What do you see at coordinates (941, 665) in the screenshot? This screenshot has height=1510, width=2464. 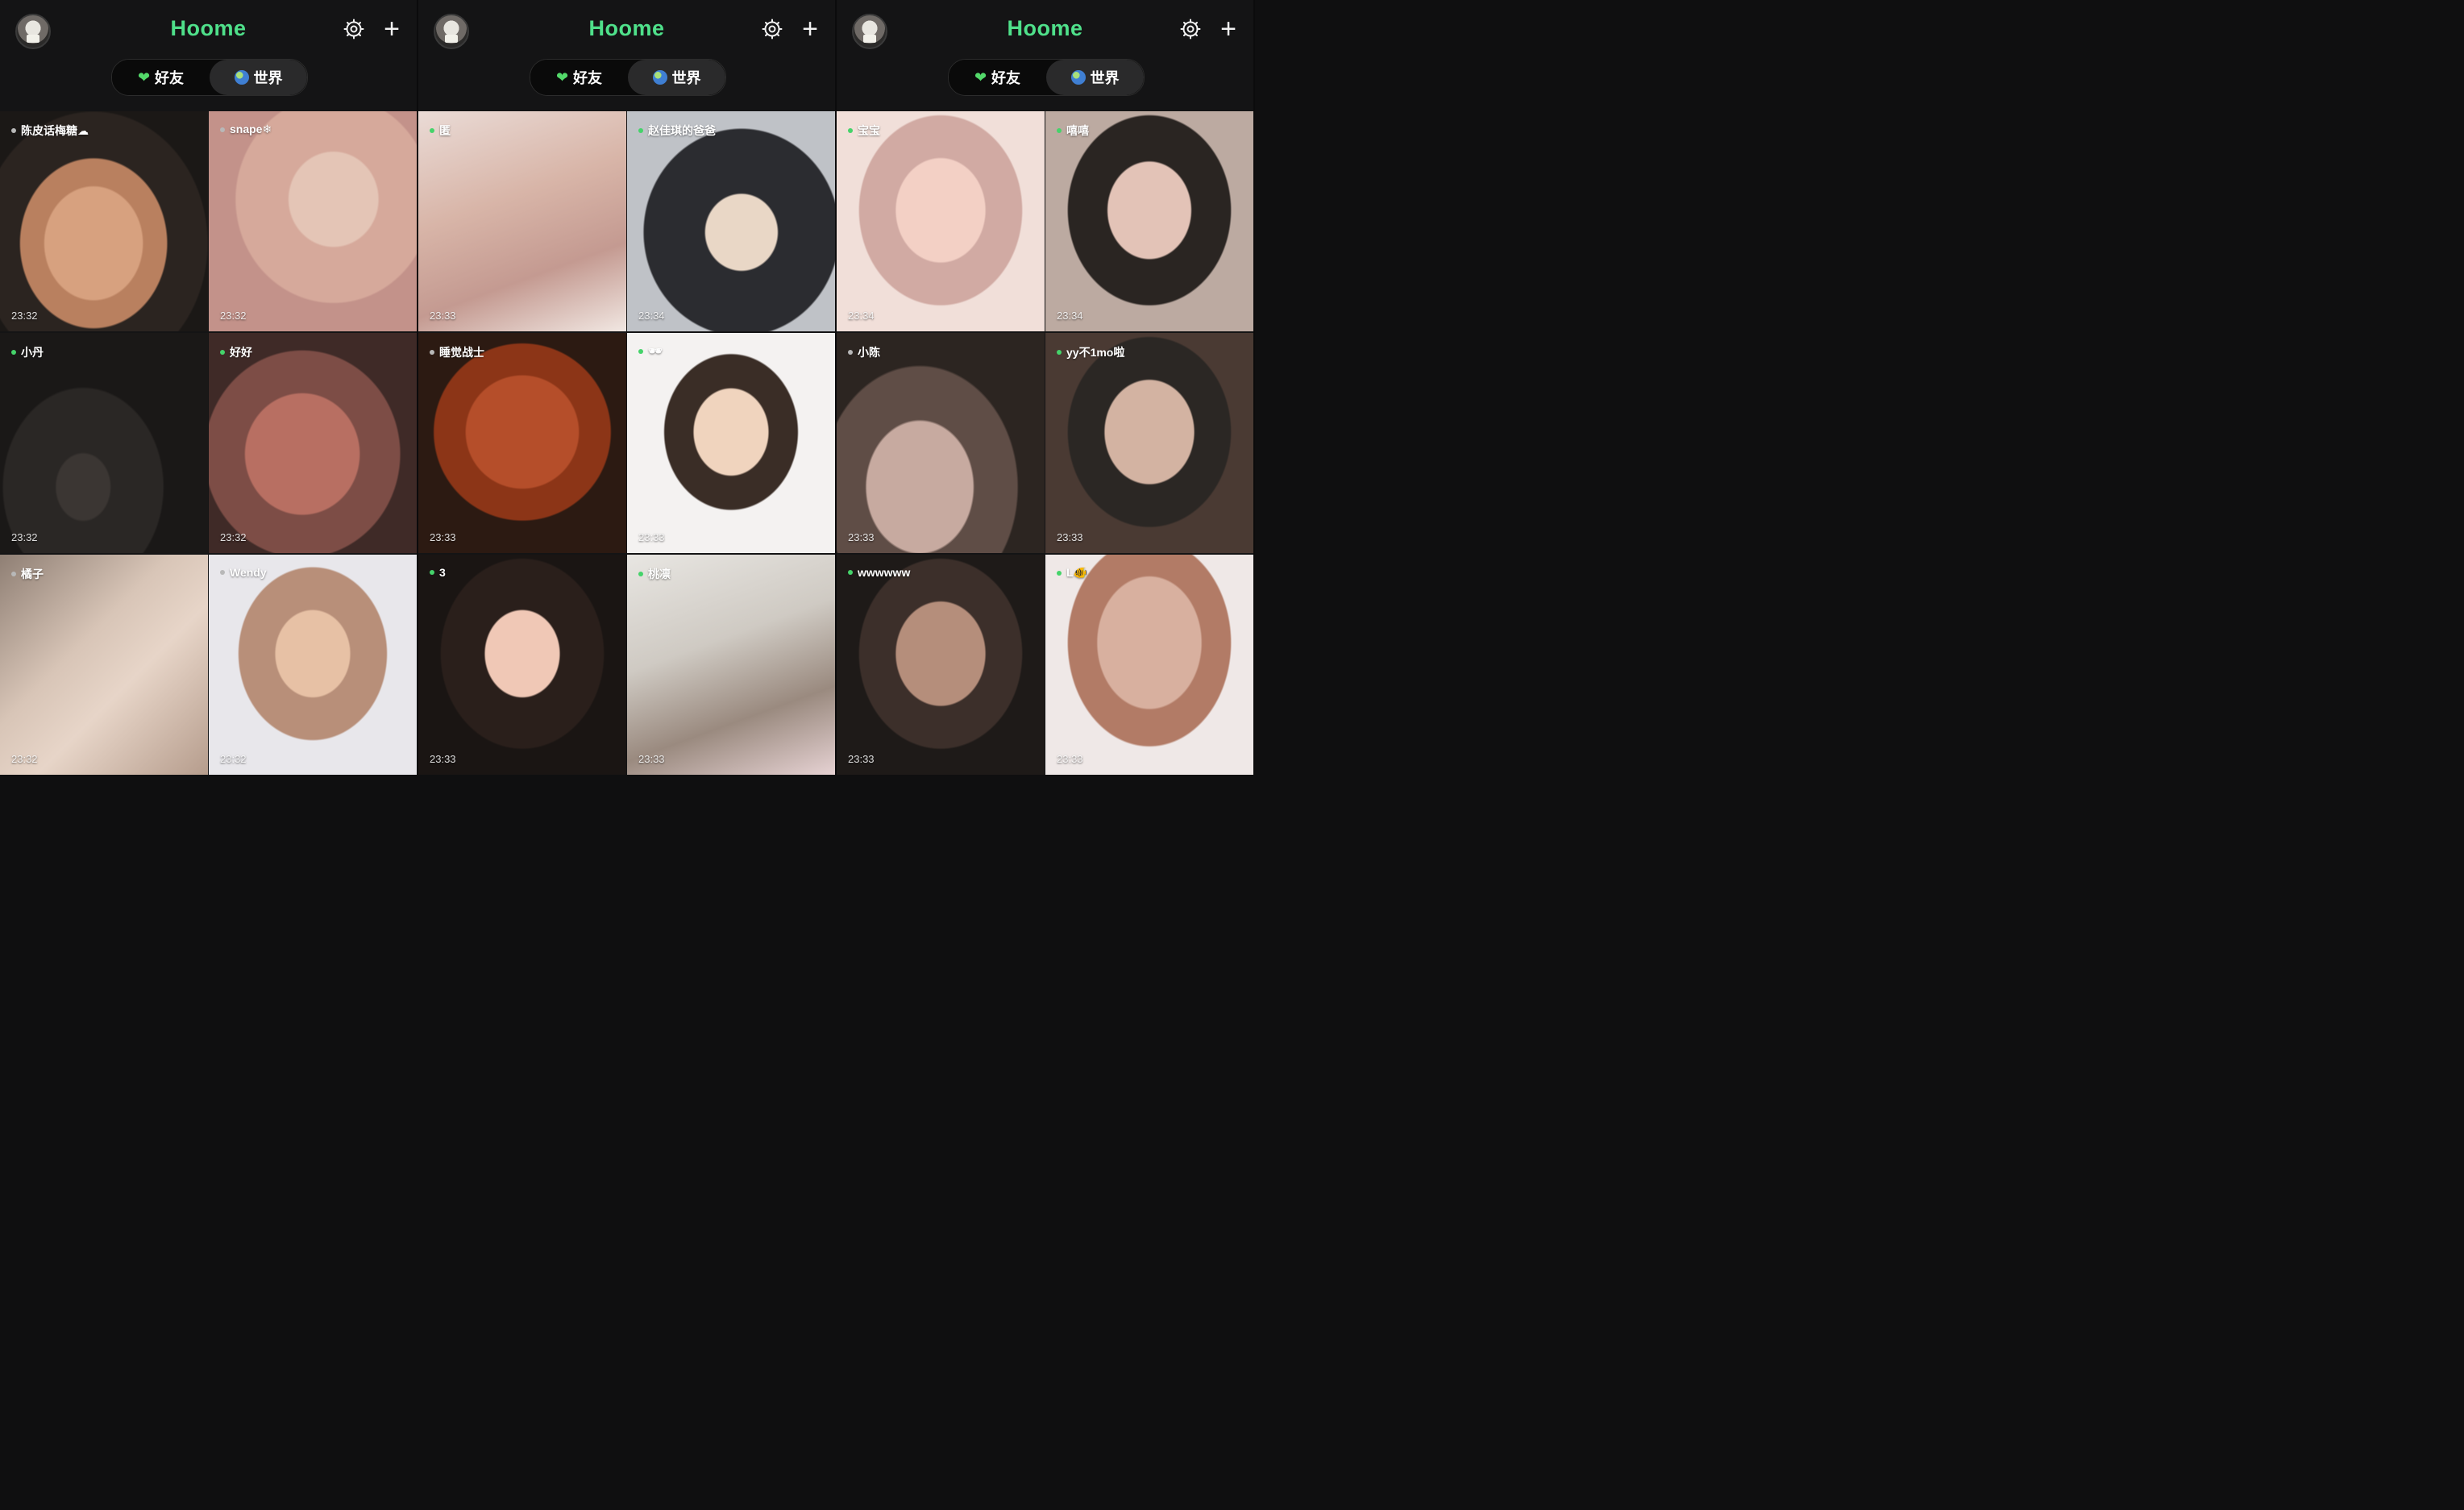 I see `friend-tile: wwwwww 23:33` at bounding box center [941, 665].